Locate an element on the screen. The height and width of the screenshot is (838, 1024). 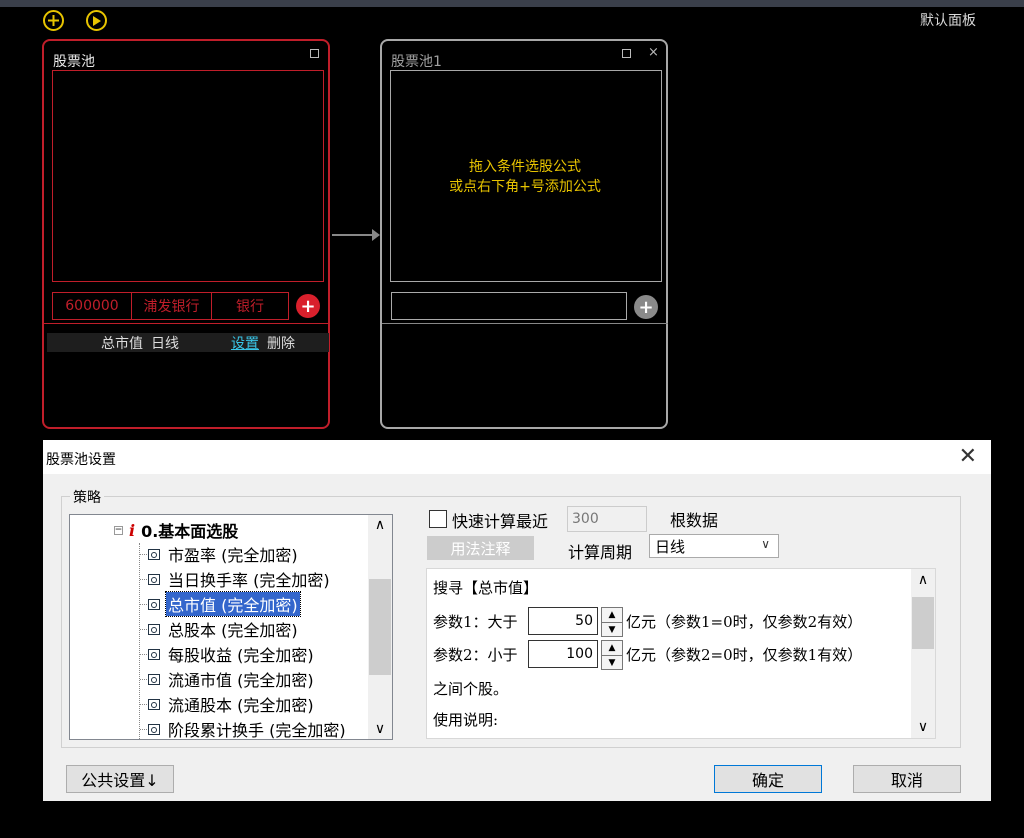
tree-item-label: 总市值 (完全加密) is located at coordinates (233, 604).